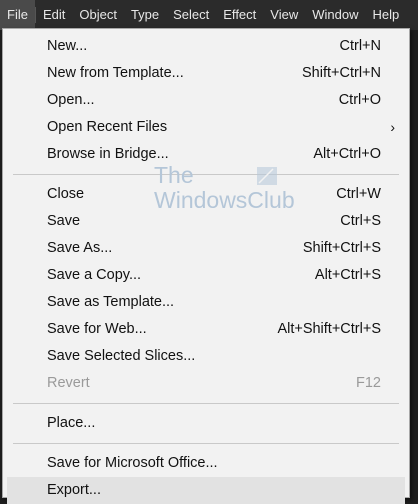 This screenshot has height=504, width=418. Describe the element at coordinates (206, 221) in the screenshot. I see `menu-item-save: Save Ctrl+S` at that location.